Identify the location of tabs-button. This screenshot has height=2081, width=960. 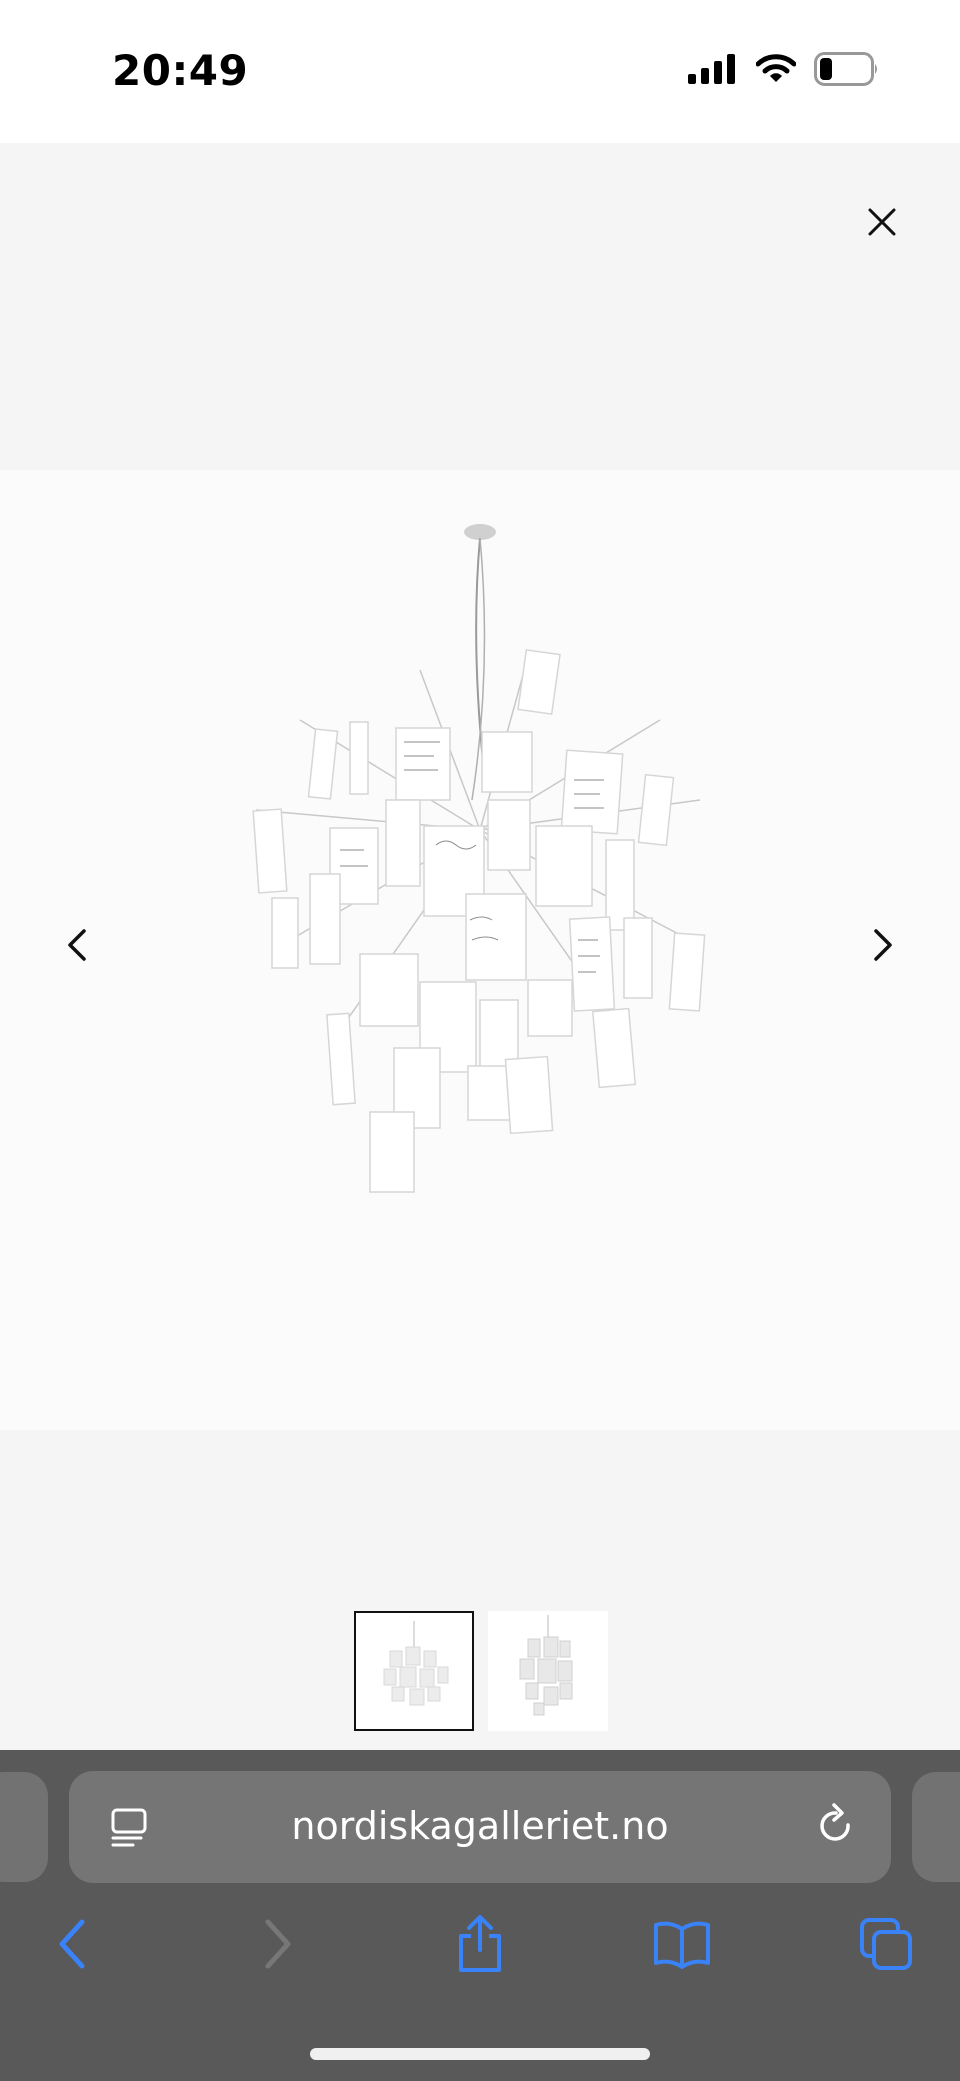
(886, 1944).